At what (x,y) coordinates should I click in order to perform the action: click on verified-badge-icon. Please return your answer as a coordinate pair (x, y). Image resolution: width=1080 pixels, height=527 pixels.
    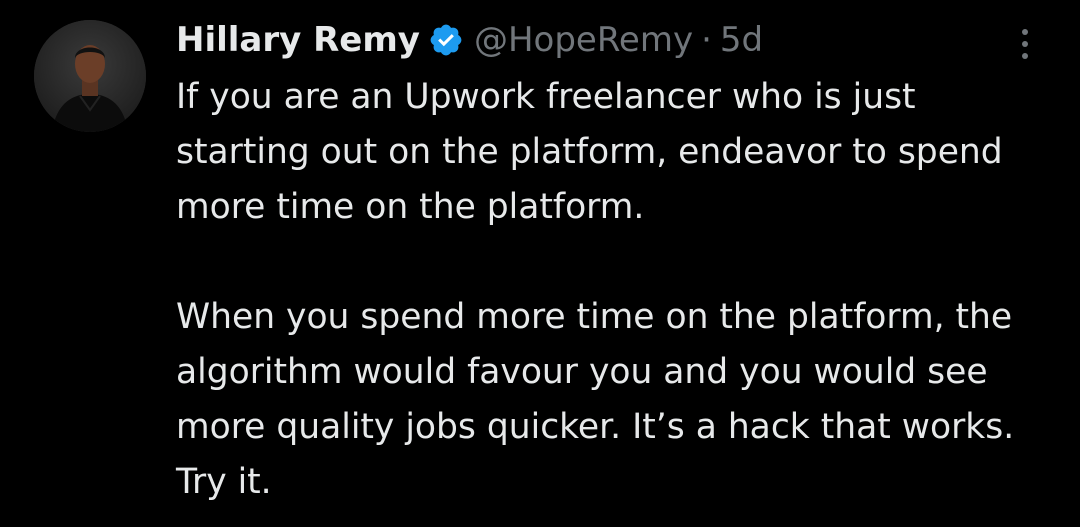
    Looking at the image, I should click on (446, 40).